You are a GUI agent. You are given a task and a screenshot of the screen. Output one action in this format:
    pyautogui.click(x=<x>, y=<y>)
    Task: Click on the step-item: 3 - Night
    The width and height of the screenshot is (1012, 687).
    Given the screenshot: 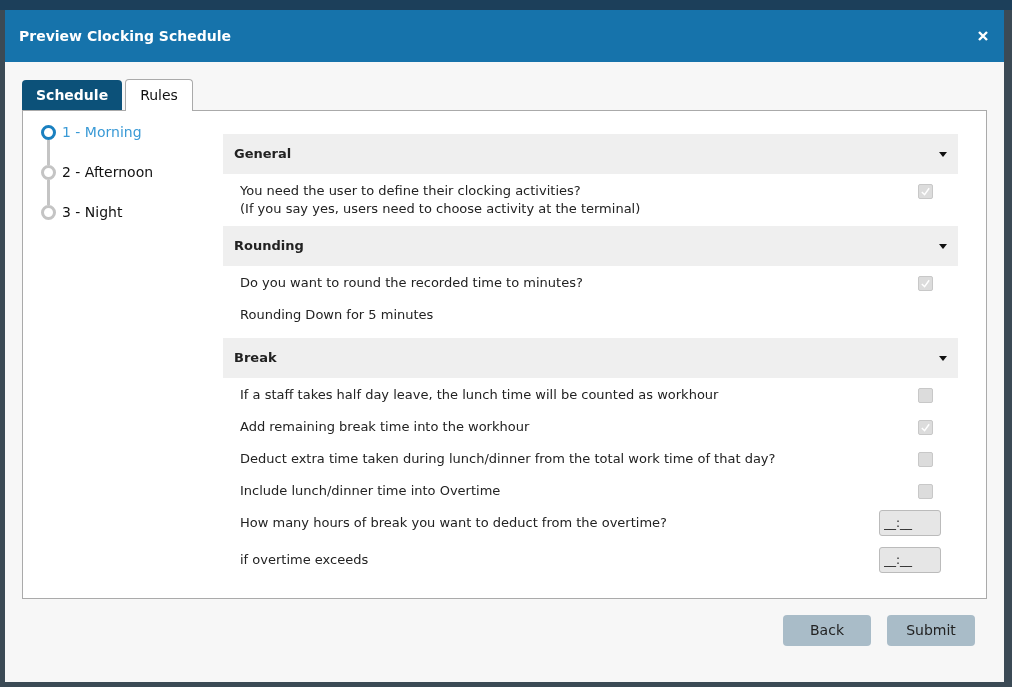 What is the action you would take?
    pyautogui.click(x=92, y=212)
    